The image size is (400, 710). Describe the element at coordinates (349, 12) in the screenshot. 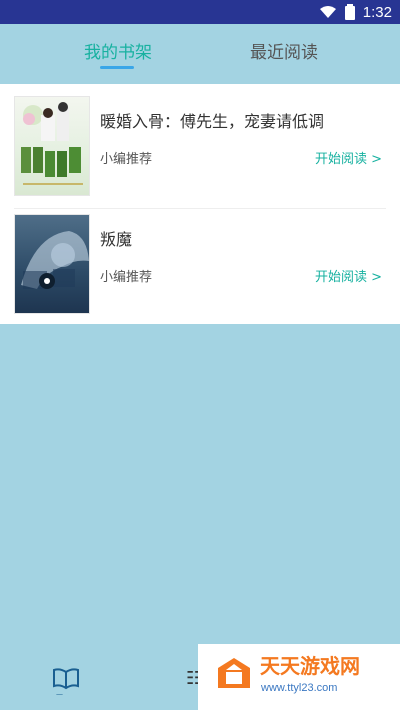

I see `battery-icon` at that location.